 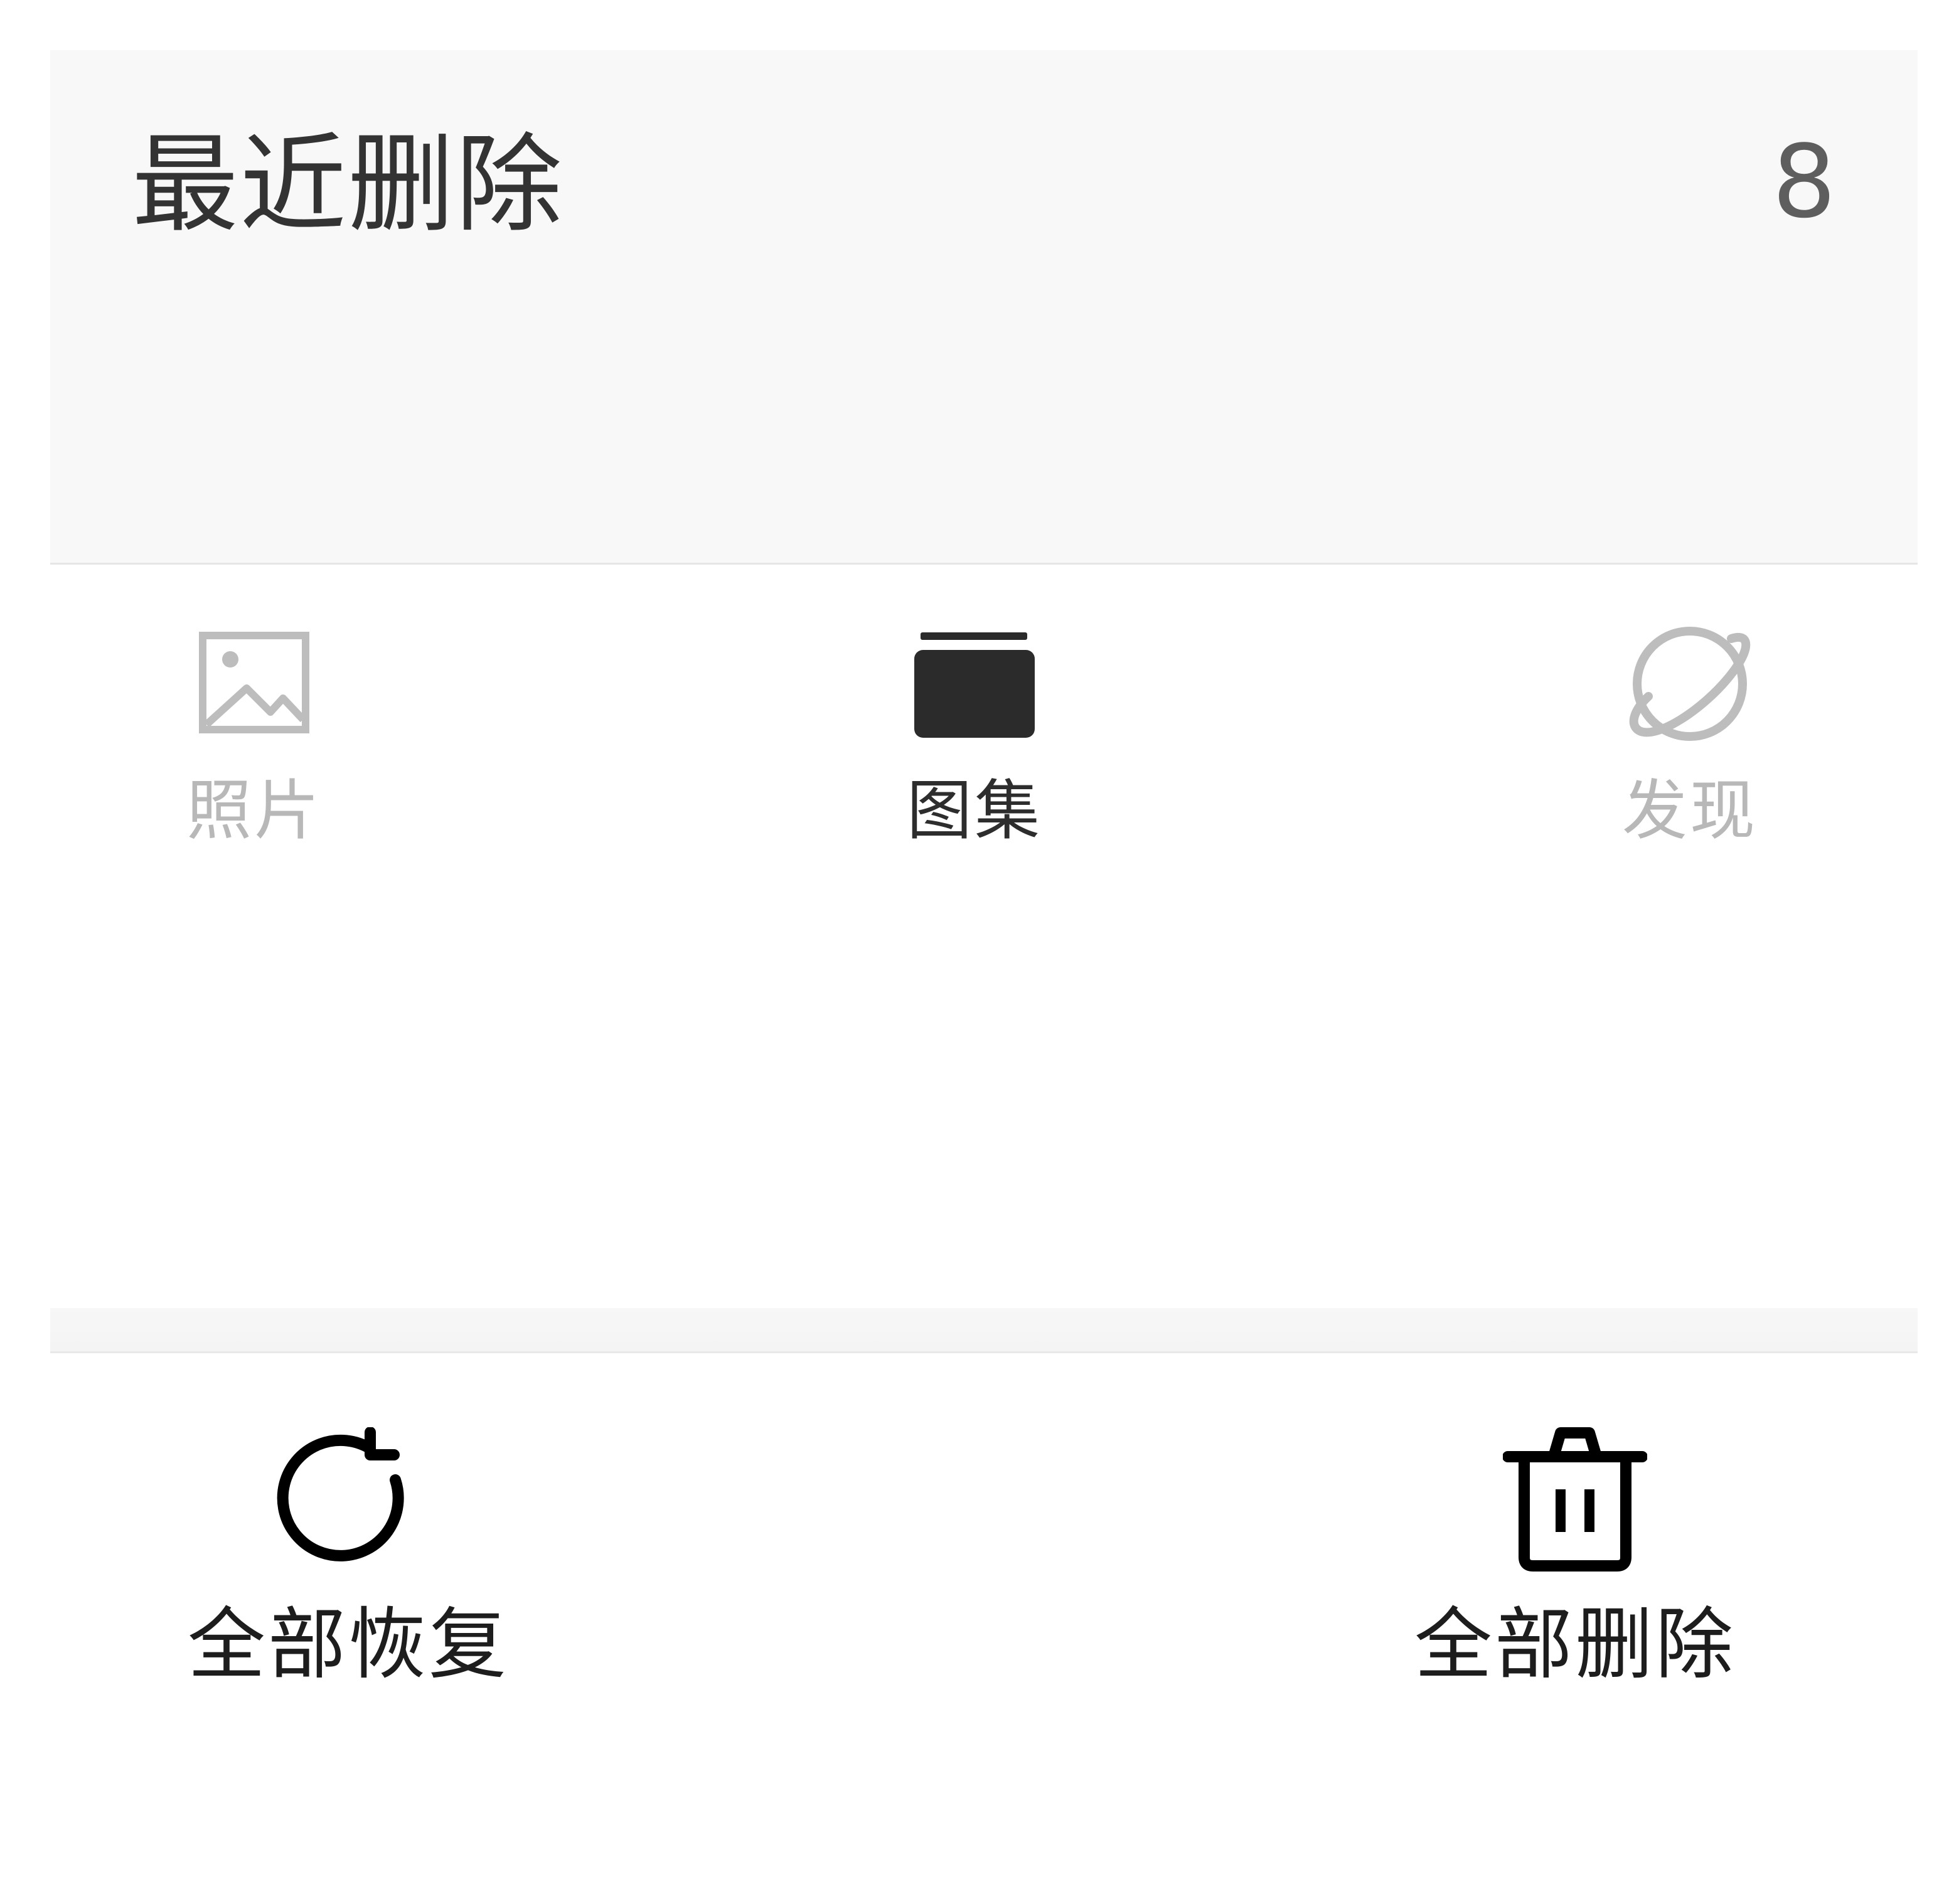 I want to click on tab-albums-label: 图集, so click(x=974, y=810).